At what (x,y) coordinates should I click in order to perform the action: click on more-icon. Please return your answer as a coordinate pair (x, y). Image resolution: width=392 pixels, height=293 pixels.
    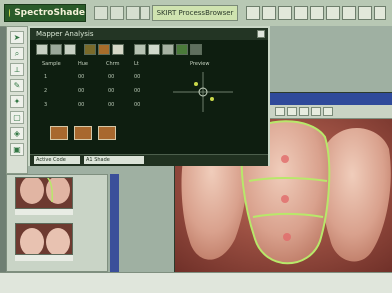
    Looking at the image, I should click on (380, 13).